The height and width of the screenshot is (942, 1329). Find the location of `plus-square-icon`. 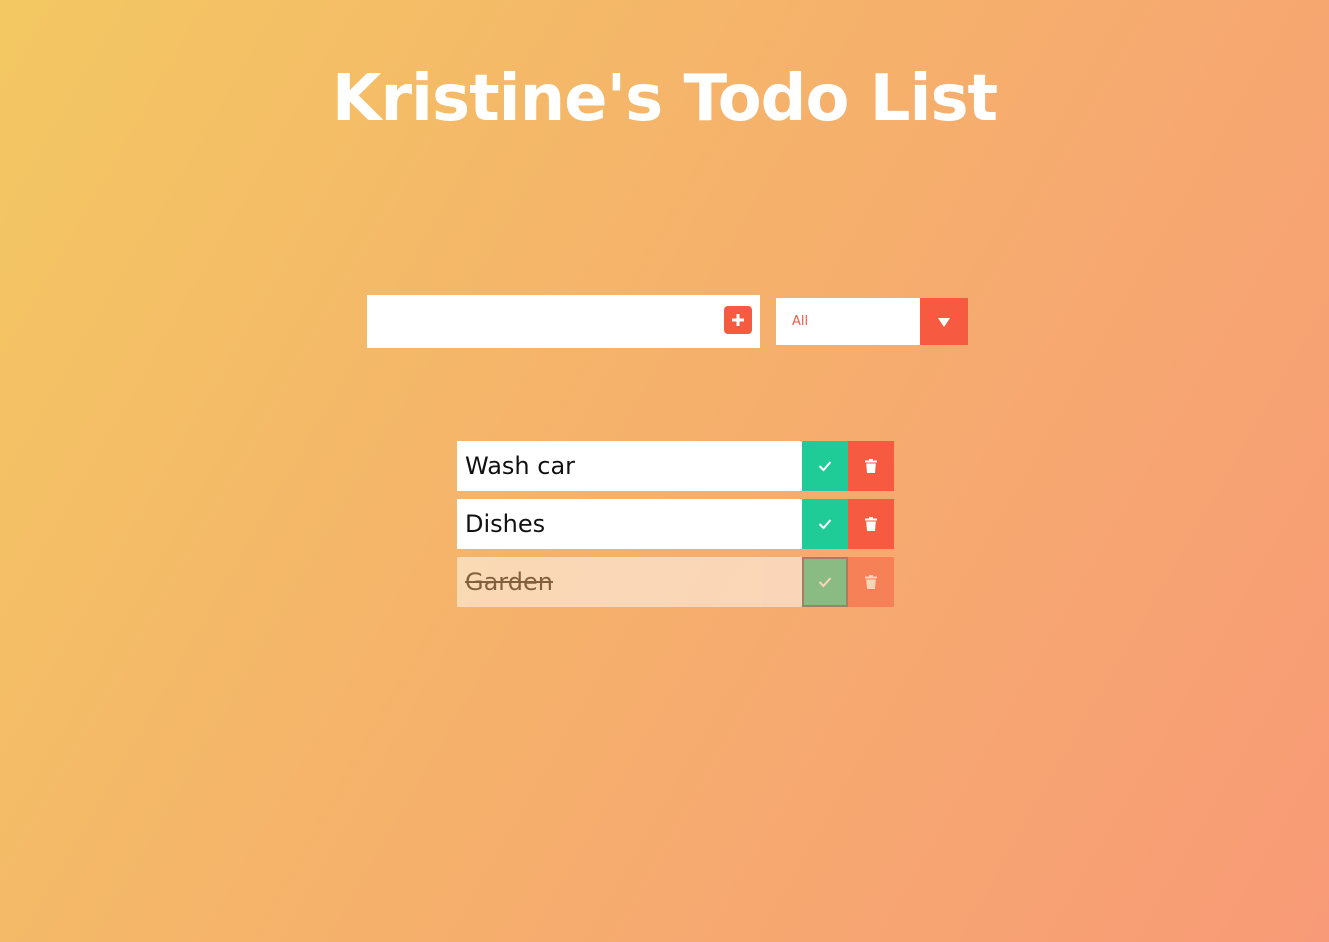

plus-square-icon is located at coordinates (738, 320).